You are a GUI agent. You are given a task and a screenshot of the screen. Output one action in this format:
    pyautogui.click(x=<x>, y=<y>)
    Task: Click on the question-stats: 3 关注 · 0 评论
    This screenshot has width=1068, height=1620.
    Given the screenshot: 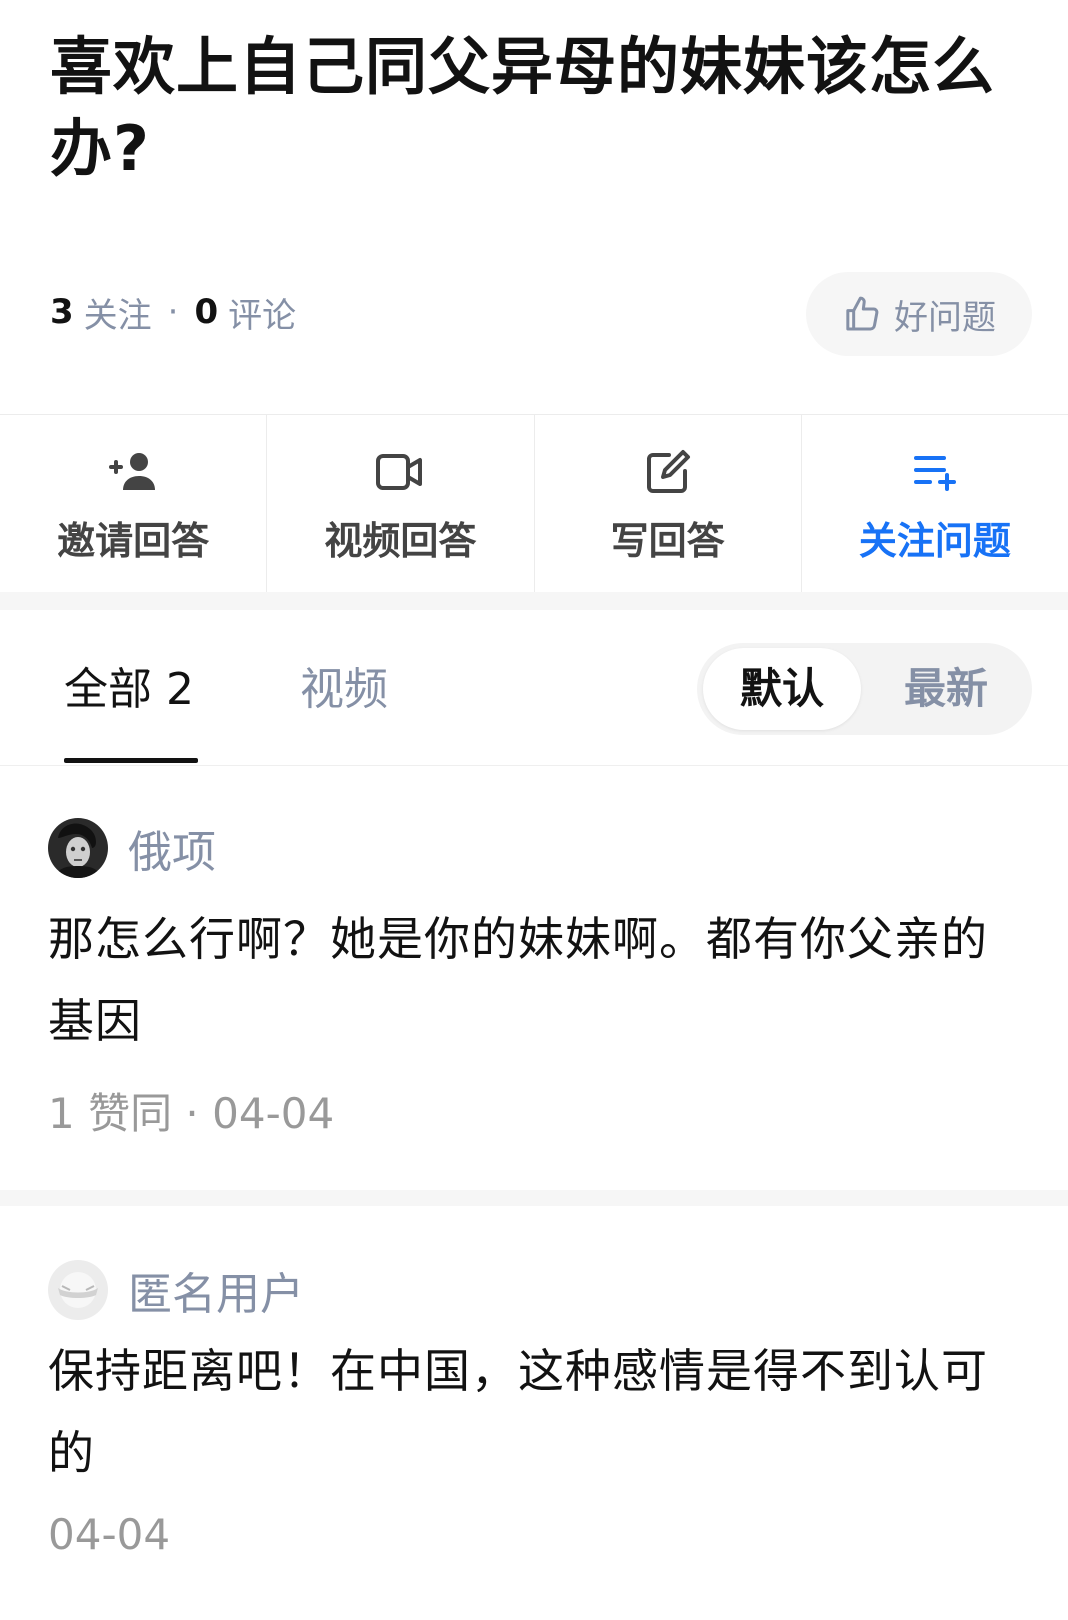 What is the action you would take?
    pyautogui.click(x=173, y=312)
    